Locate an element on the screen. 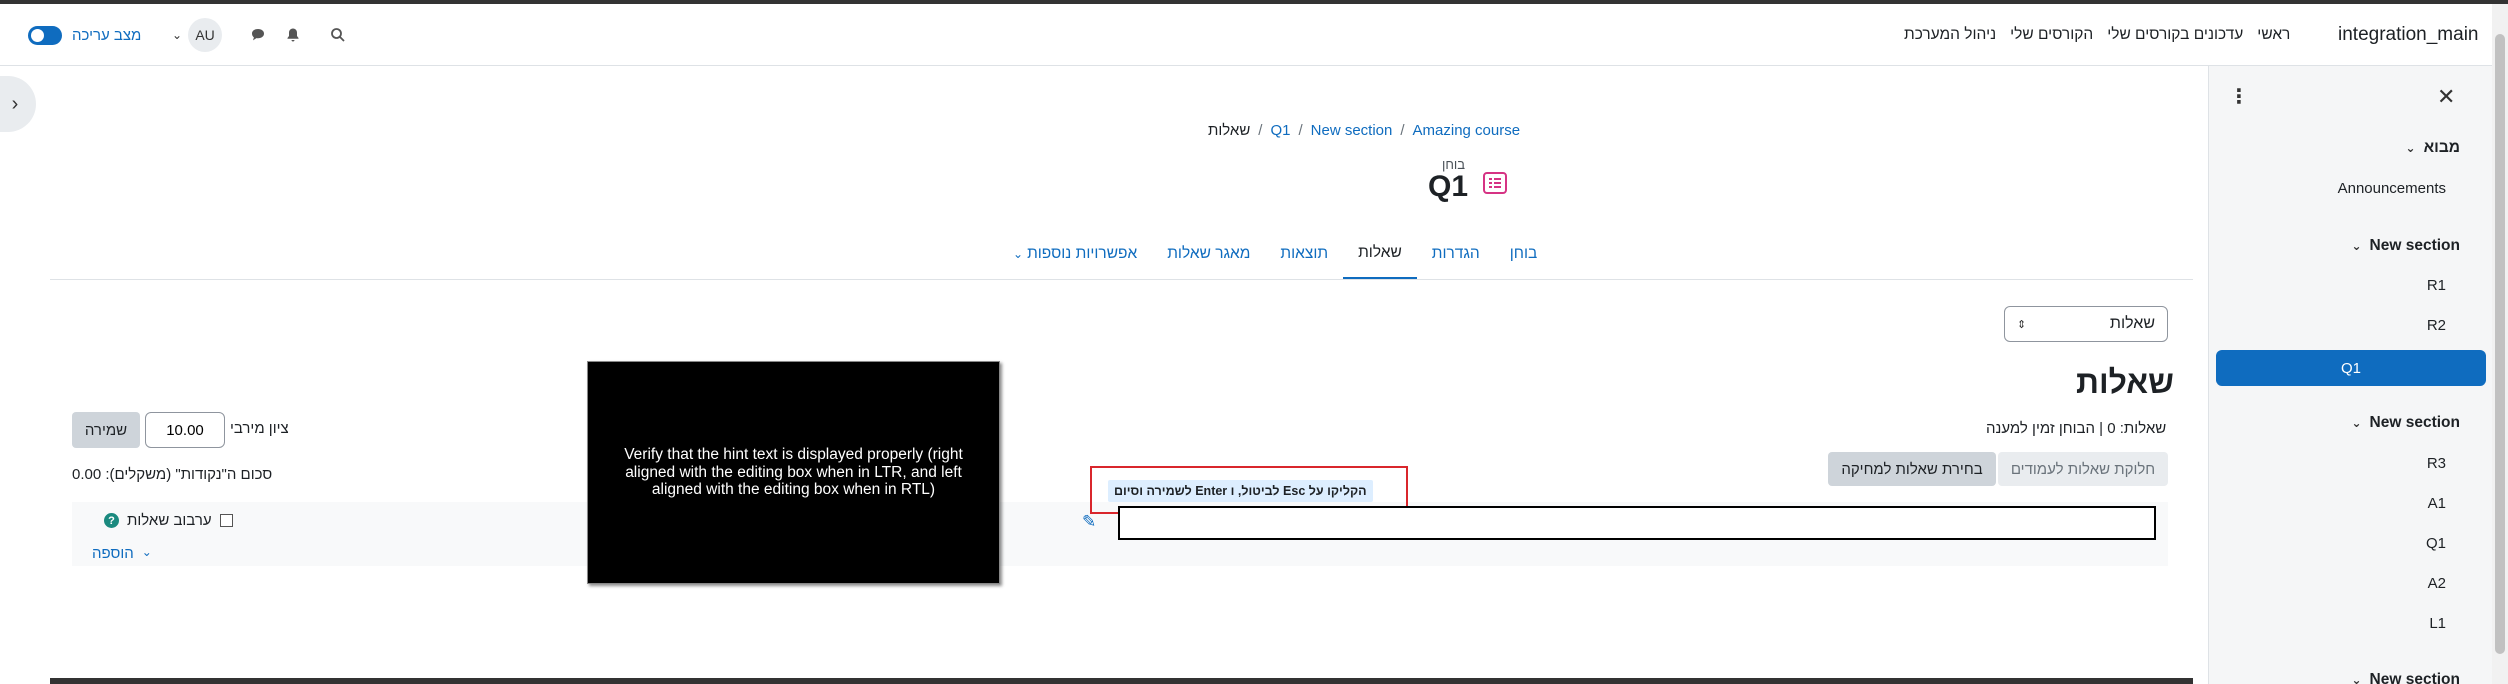 The width and height of the screenshot is (2508, 684). total-marks: סכום ה"נקודות" (משקלים): 0.00 is located at coordinates (172, 474).